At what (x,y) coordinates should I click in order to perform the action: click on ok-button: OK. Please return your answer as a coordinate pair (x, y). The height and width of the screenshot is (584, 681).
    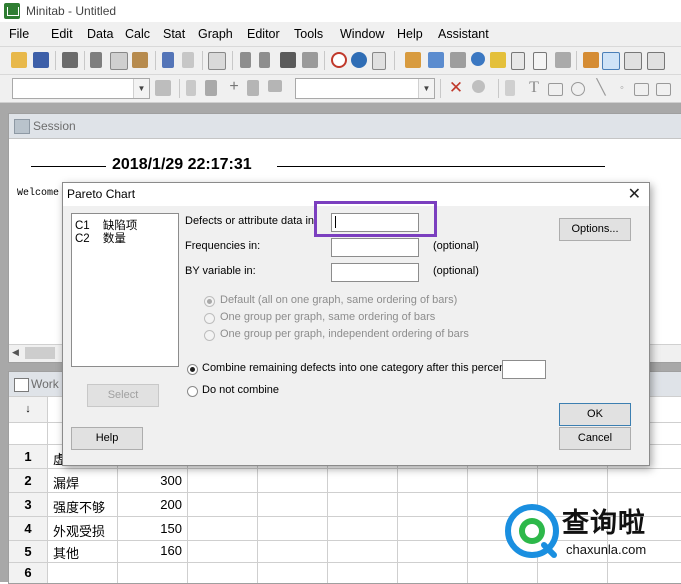
    Looking at the image, I should click on (595, 414).